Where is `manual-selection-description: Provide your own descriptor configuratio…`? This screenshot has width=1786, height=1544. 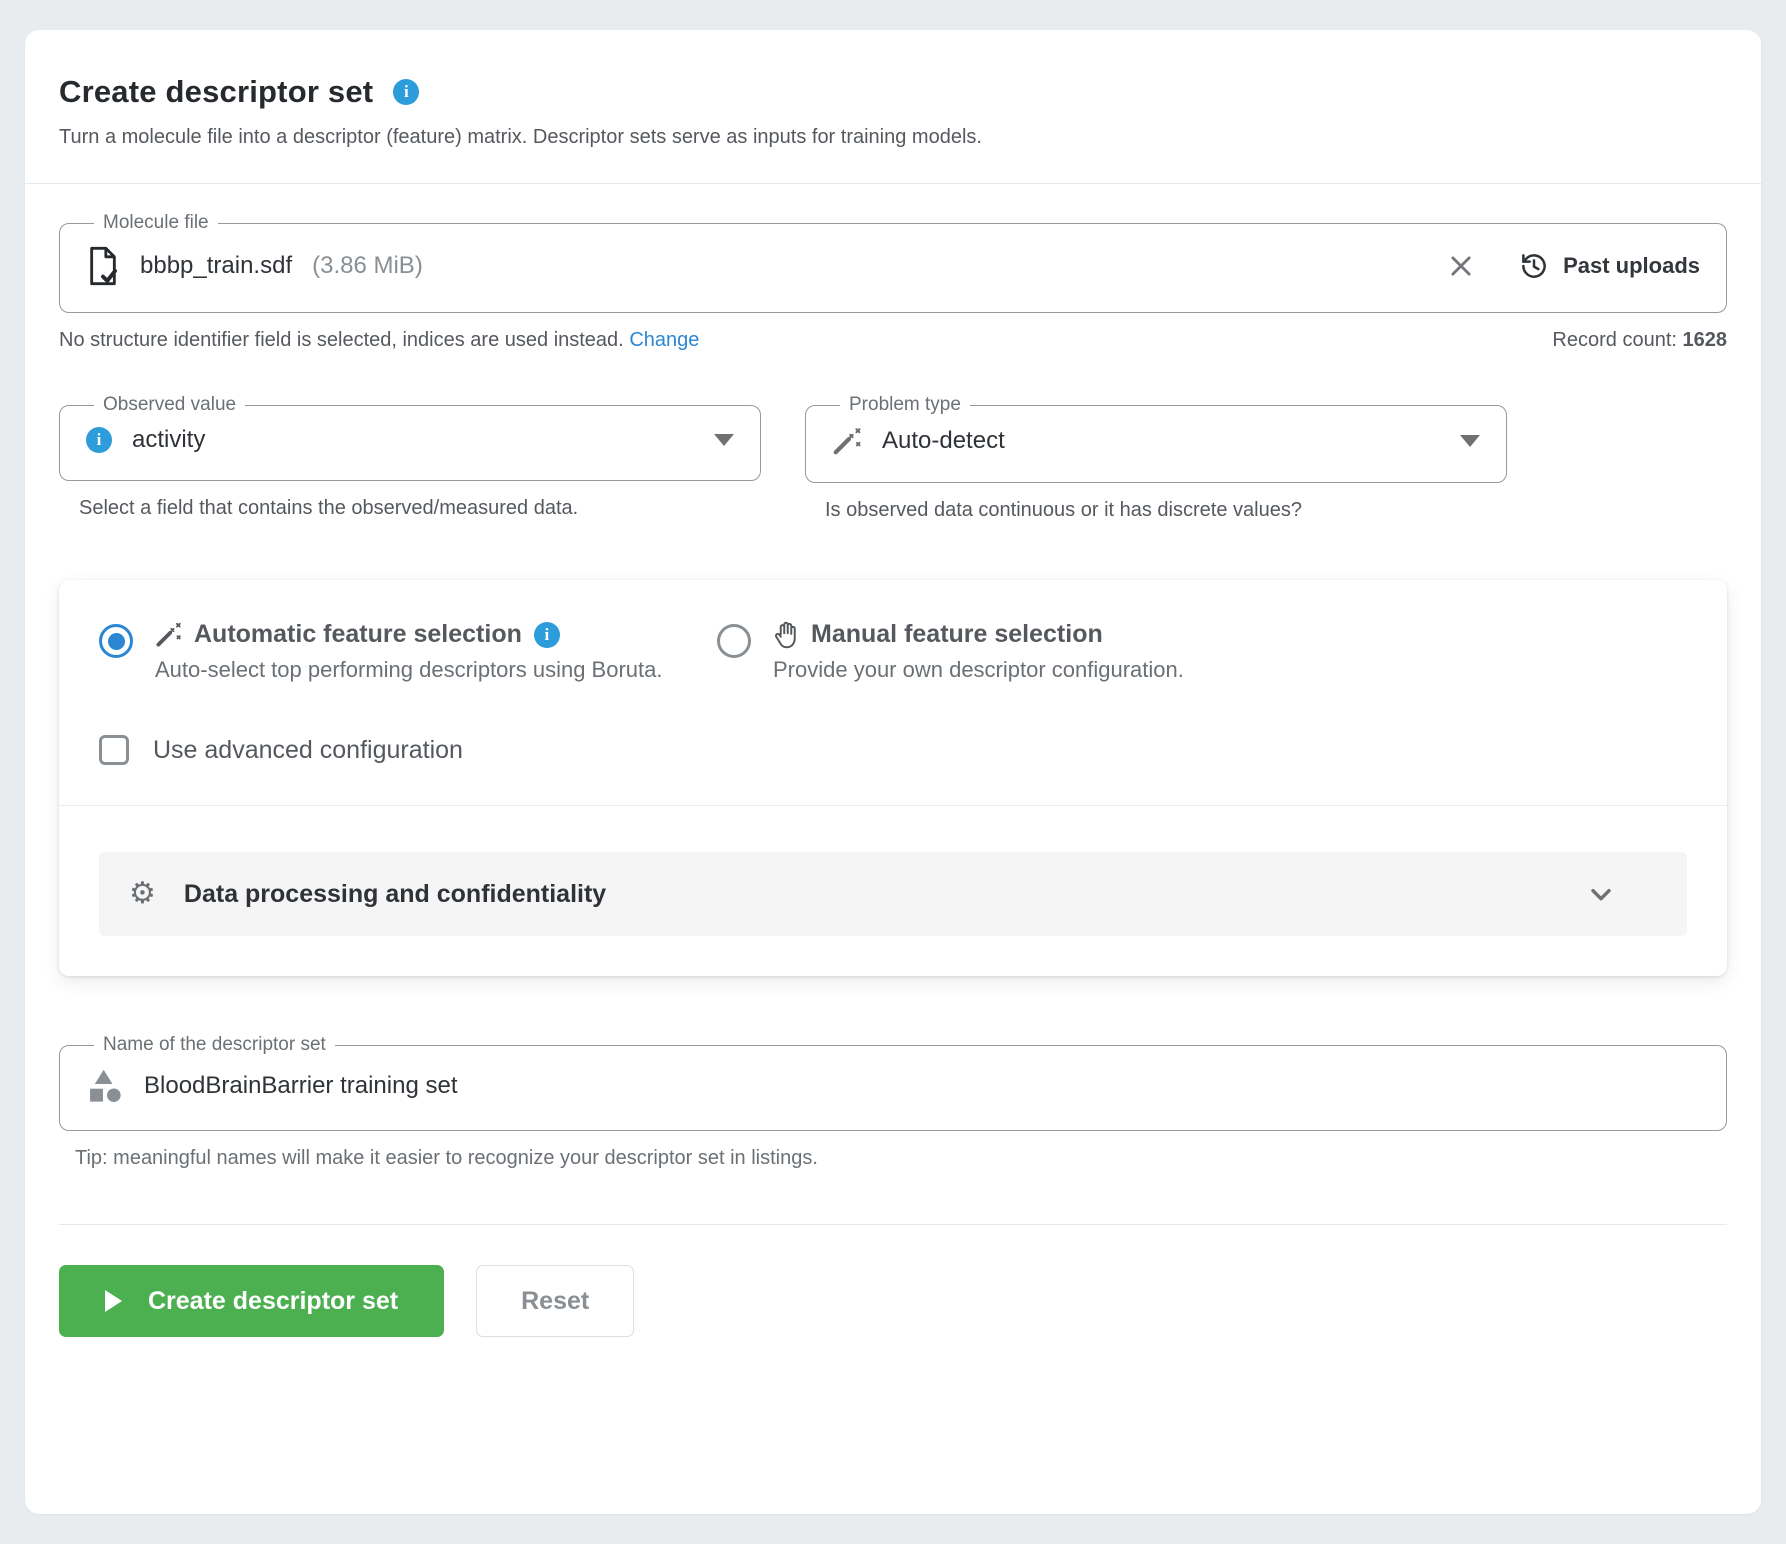
manual-selection-description: Provide your own descriptor configuratio… is located at coordinates (978, 669).